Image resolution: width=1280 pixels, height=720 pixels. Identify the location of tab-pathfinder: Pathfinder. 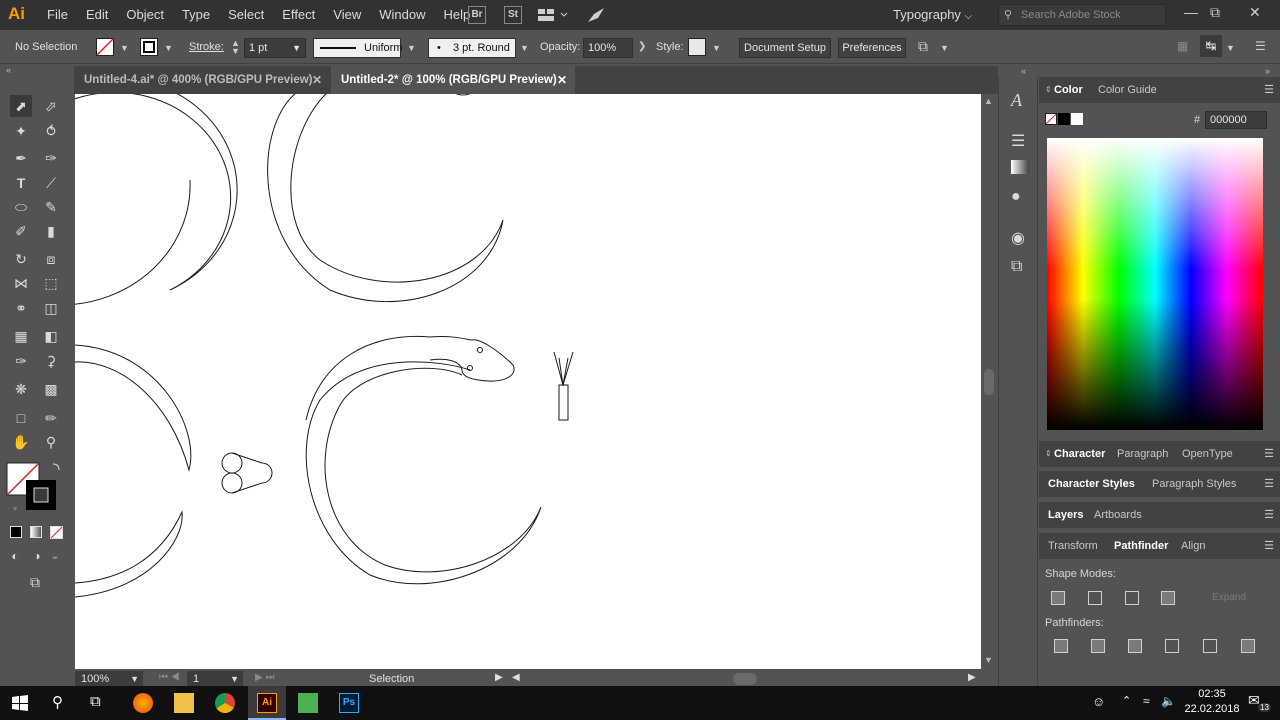
(1141, 546).